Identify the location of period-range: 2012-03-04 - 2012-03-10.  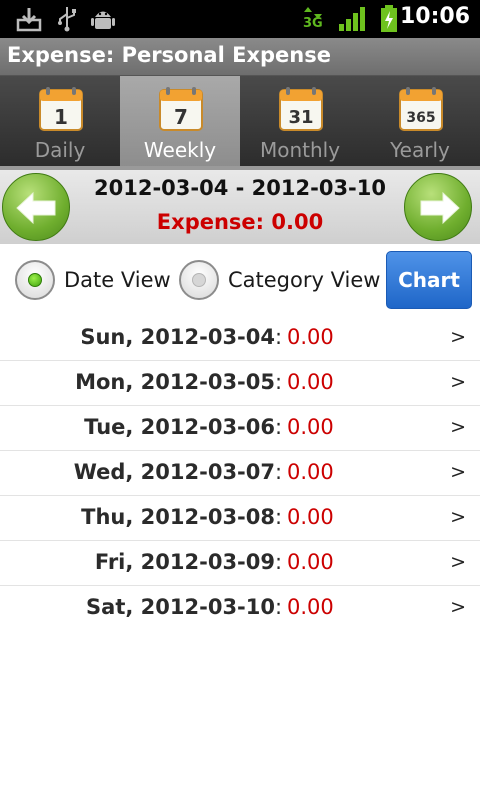
(240, 188).